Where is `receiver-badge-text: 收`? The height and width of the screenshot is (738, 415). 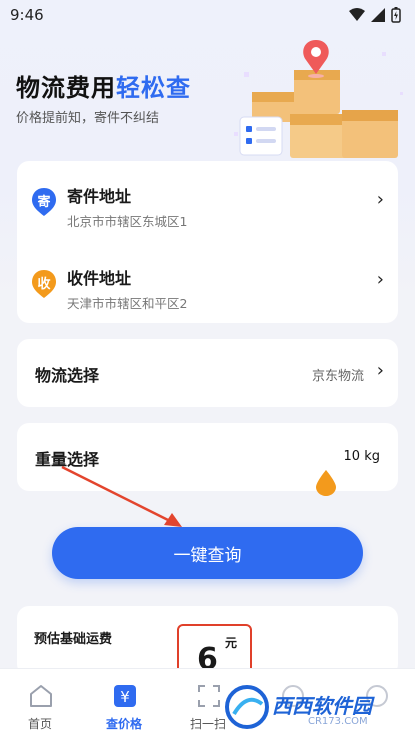 receiver-badge-text: 收 is located at coordinates (44, 284).